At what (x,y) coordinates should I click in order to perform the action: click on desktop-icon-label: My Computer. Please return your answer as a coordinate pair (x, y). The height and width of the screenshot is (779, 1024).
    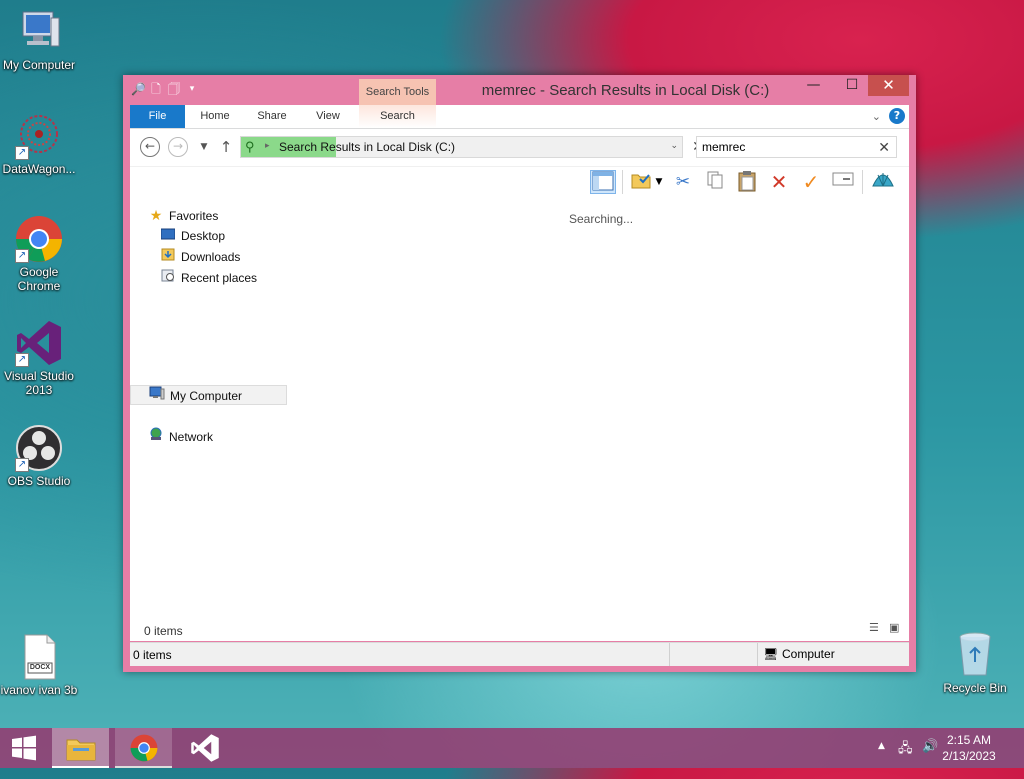
    Looking at the image, I should click on (39, 65).